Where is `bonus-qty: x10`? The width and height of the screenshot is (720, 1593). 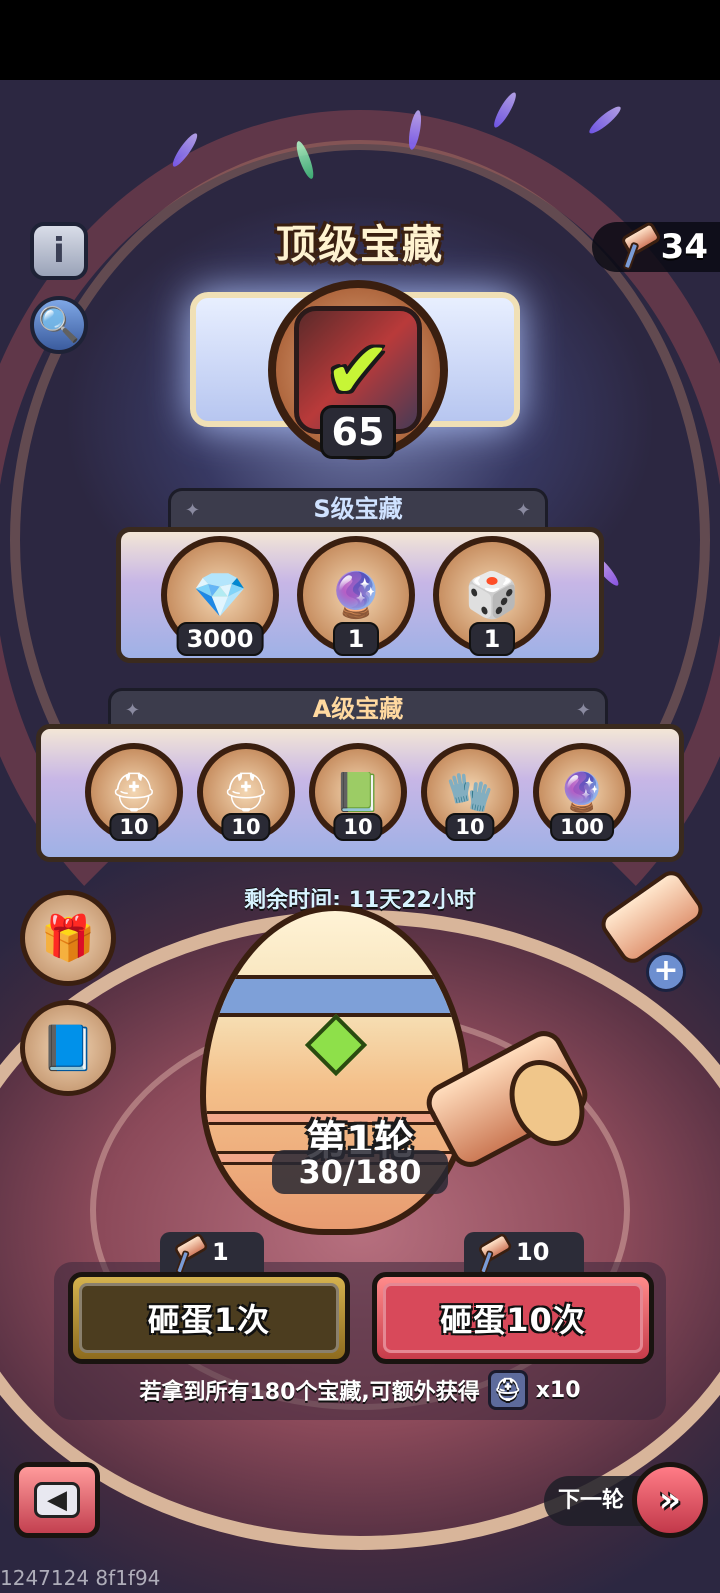 bonus-qty: x10 is located at coordinates (558, 1390).